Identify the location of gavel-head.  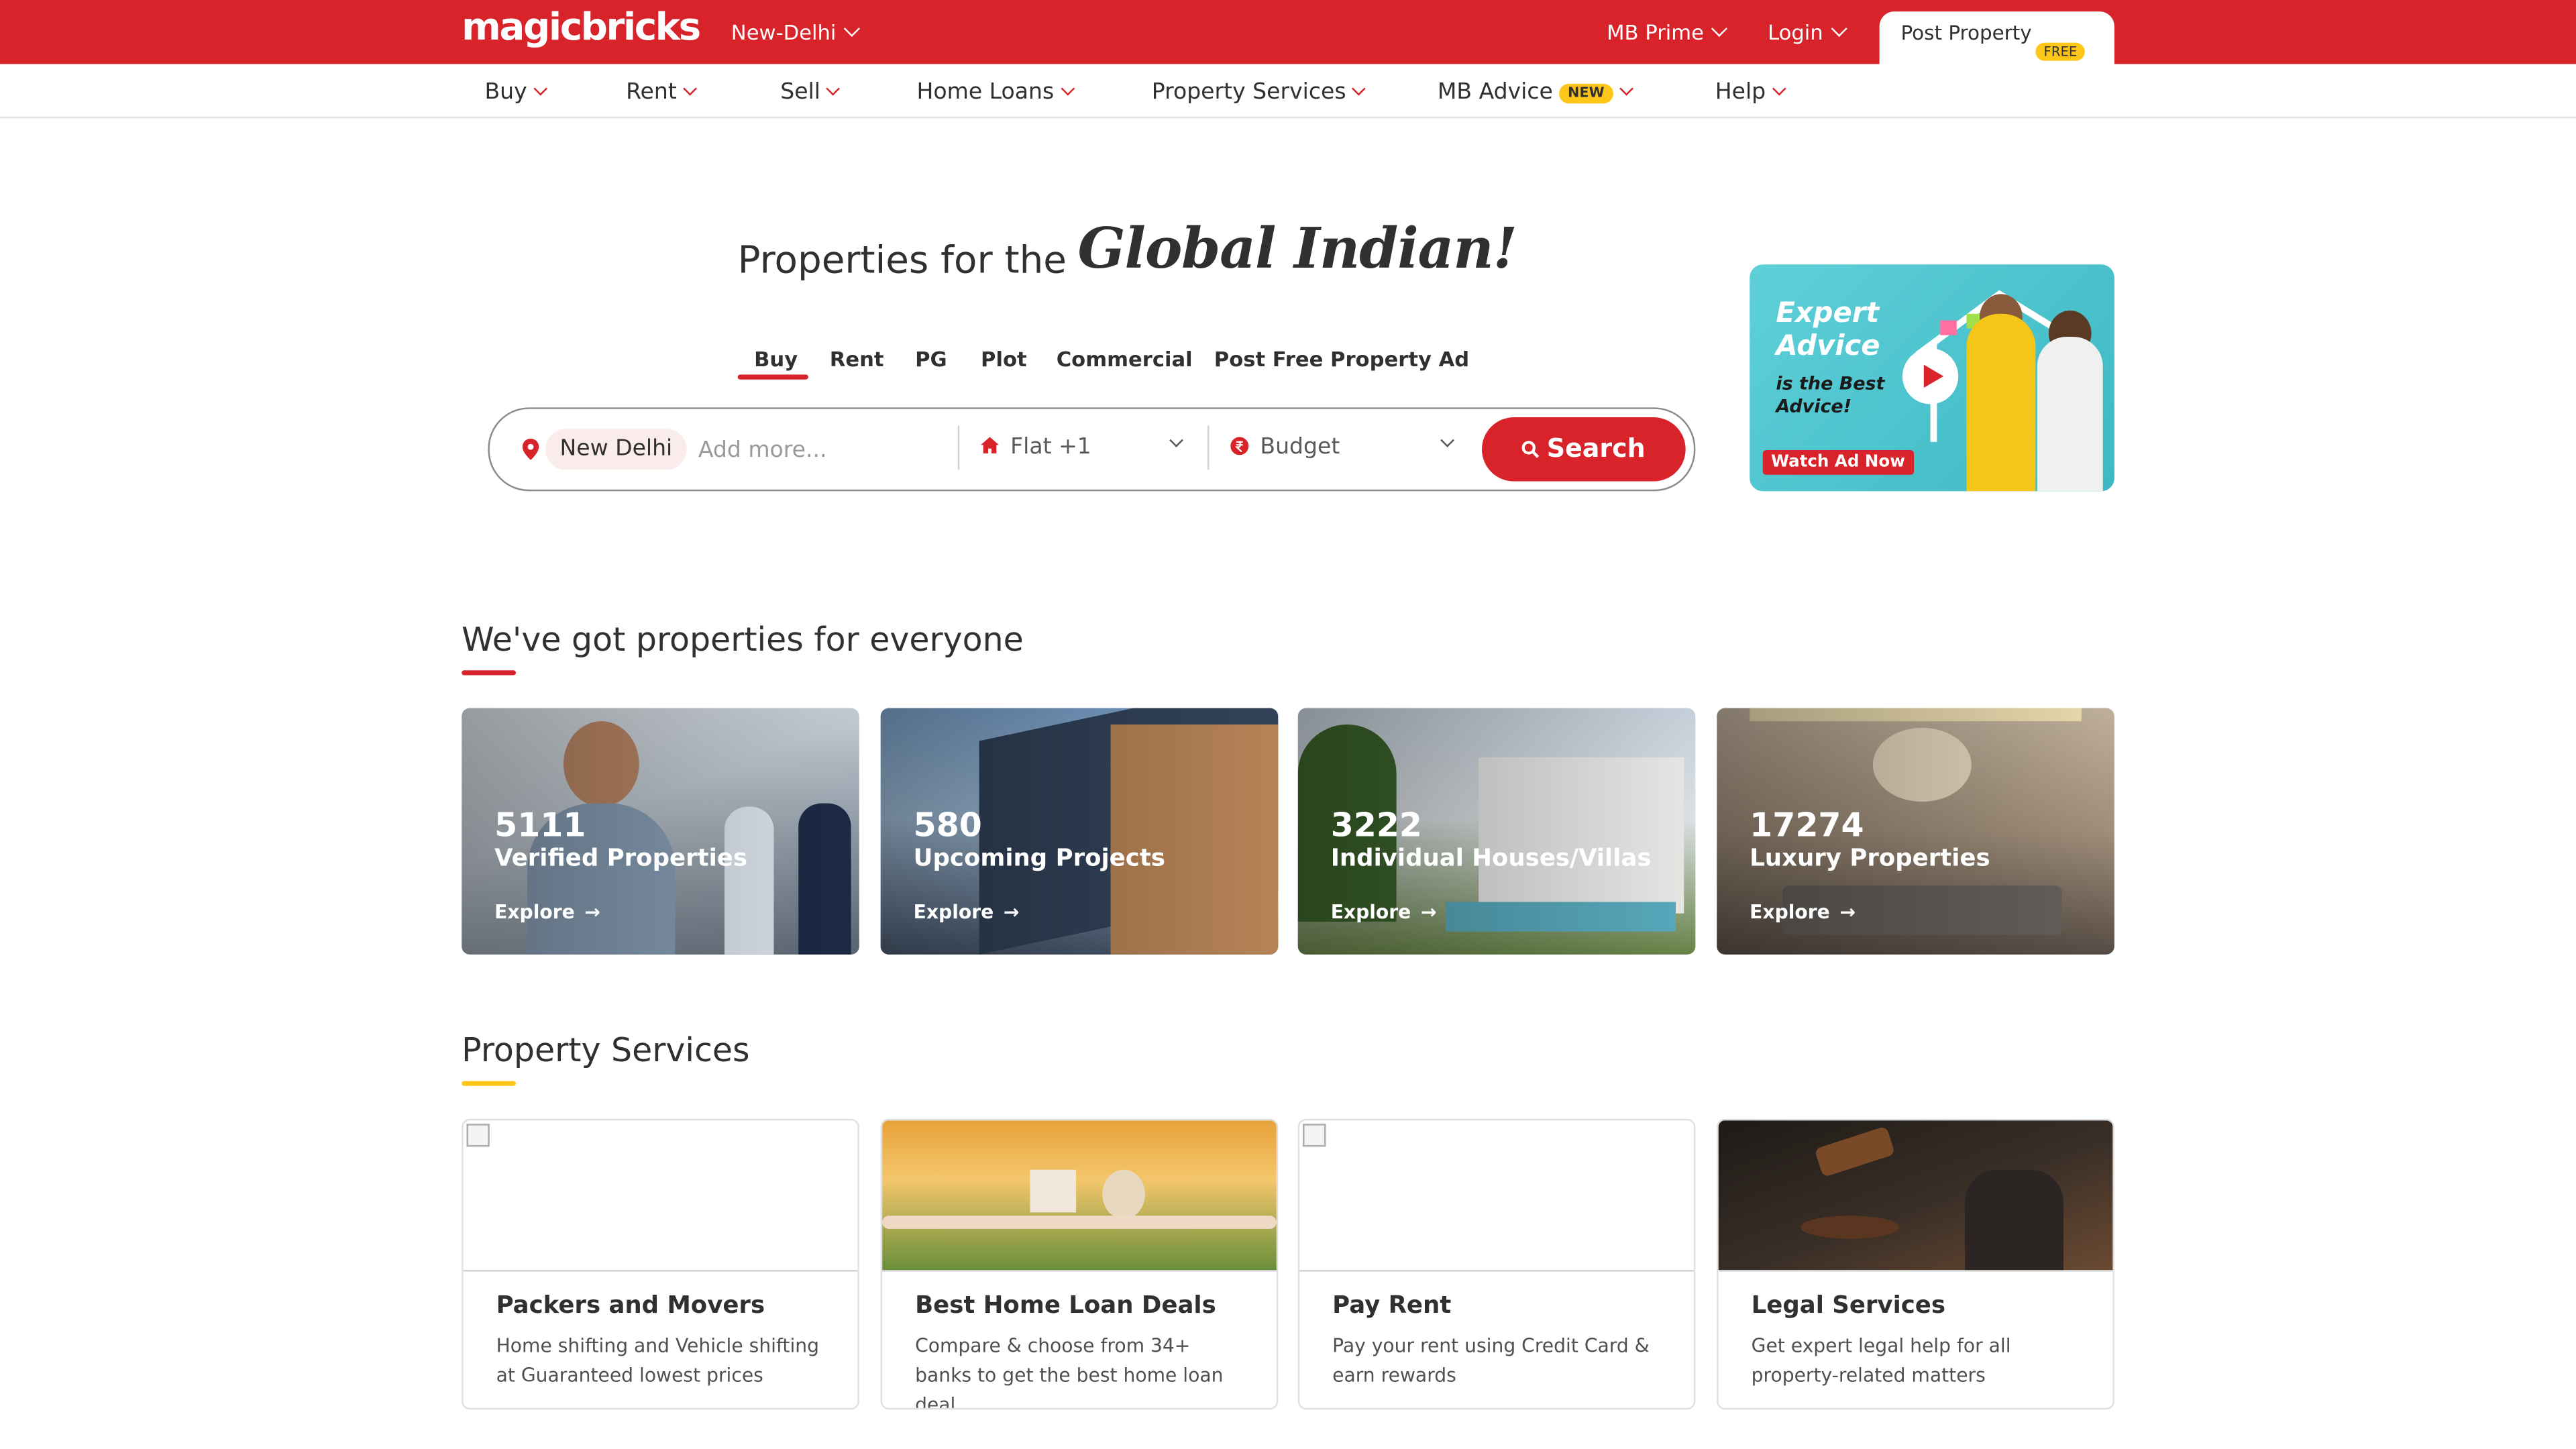
(1855, 1152).